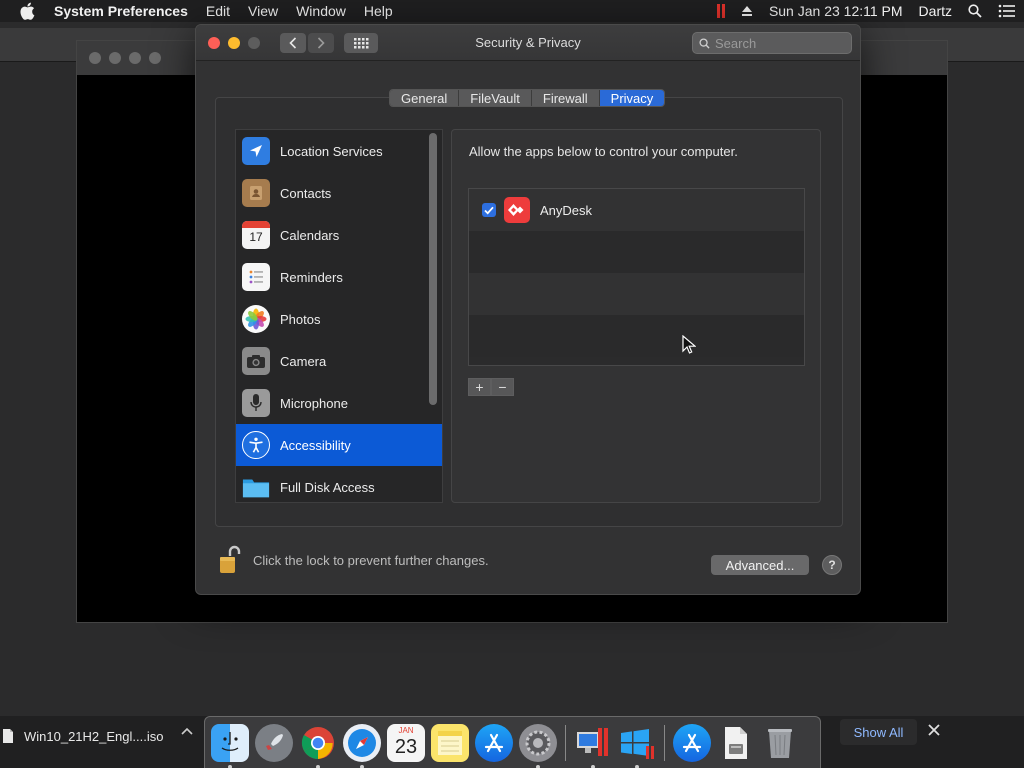  I want to click on grid-icon, so click(361, 42).